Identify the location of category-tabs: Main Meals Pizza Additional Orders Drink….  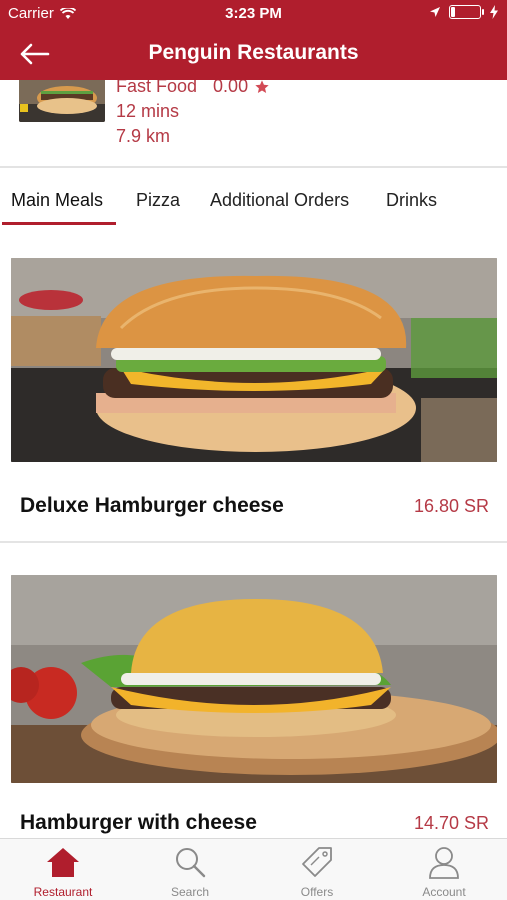
(253, 199).